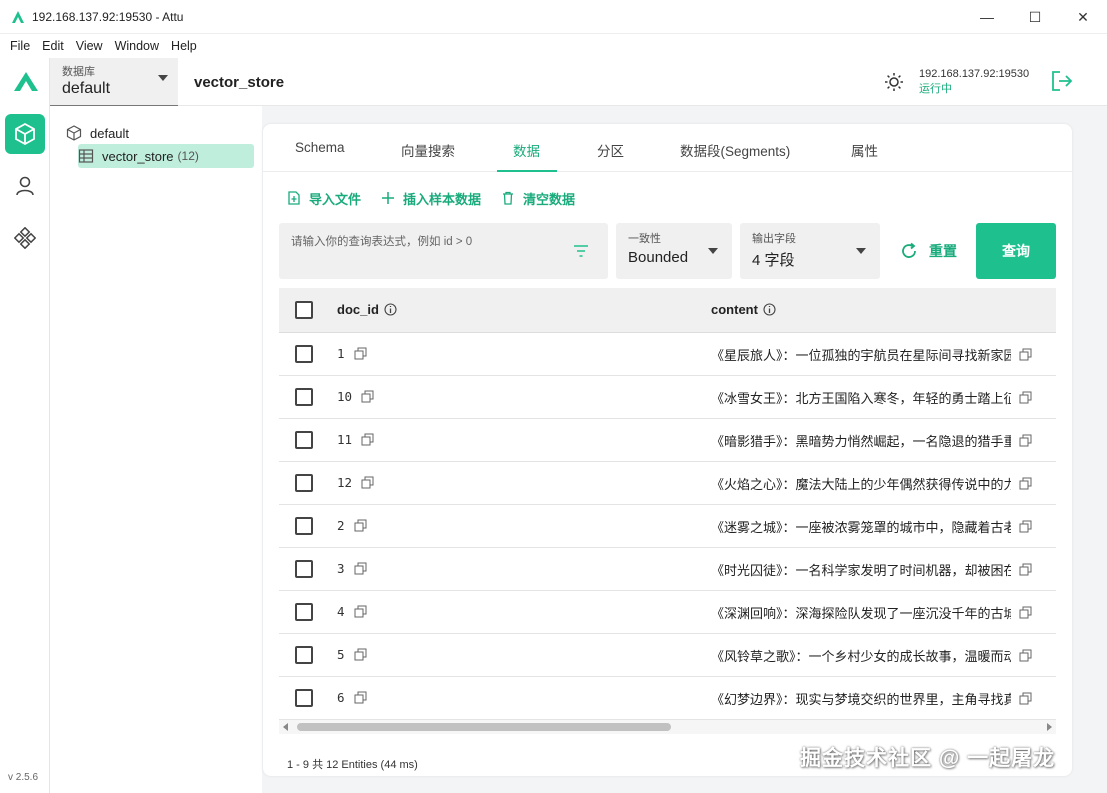  Describe the element at coordinates (86, 156) in the screenshot. I see `table-icon` at that location.